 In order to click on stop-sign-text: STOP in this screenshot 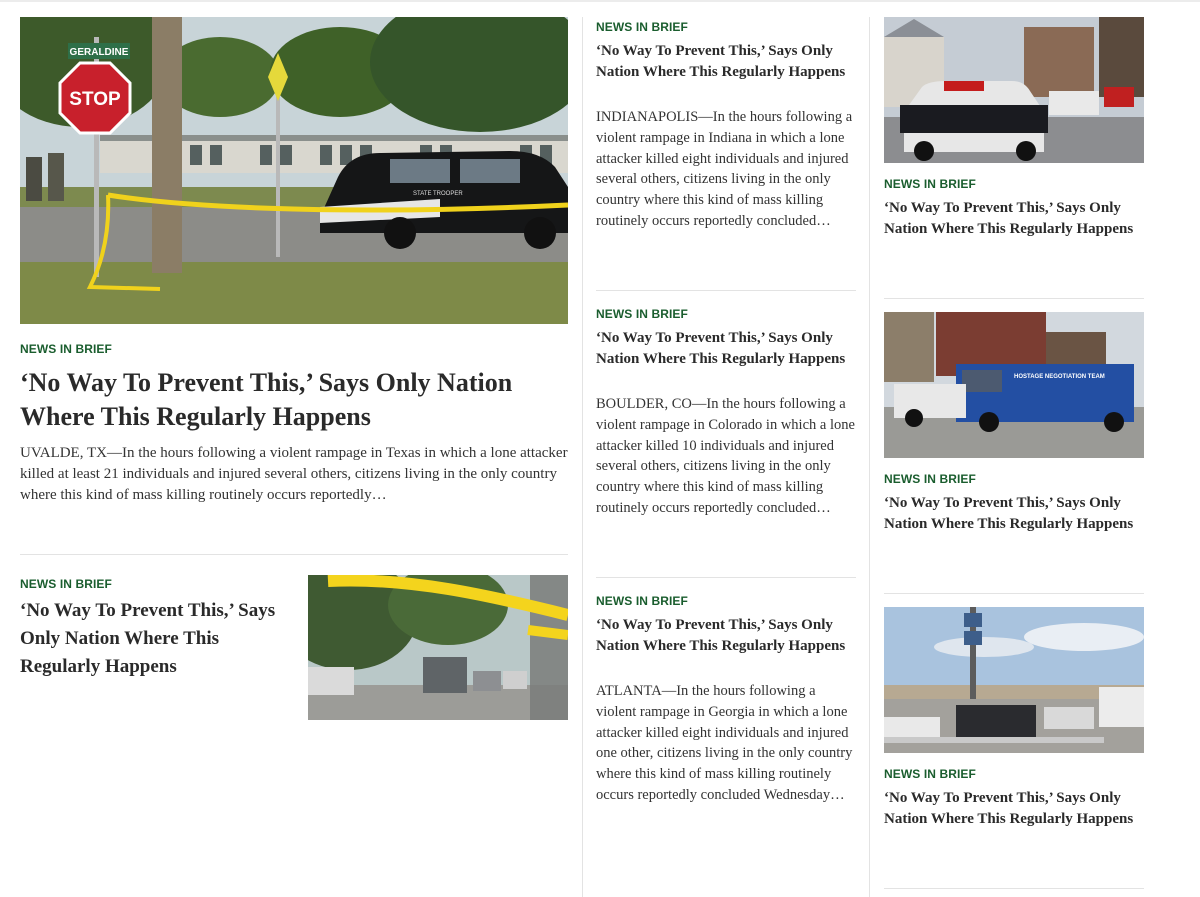, I will do `click(95, 99)`.